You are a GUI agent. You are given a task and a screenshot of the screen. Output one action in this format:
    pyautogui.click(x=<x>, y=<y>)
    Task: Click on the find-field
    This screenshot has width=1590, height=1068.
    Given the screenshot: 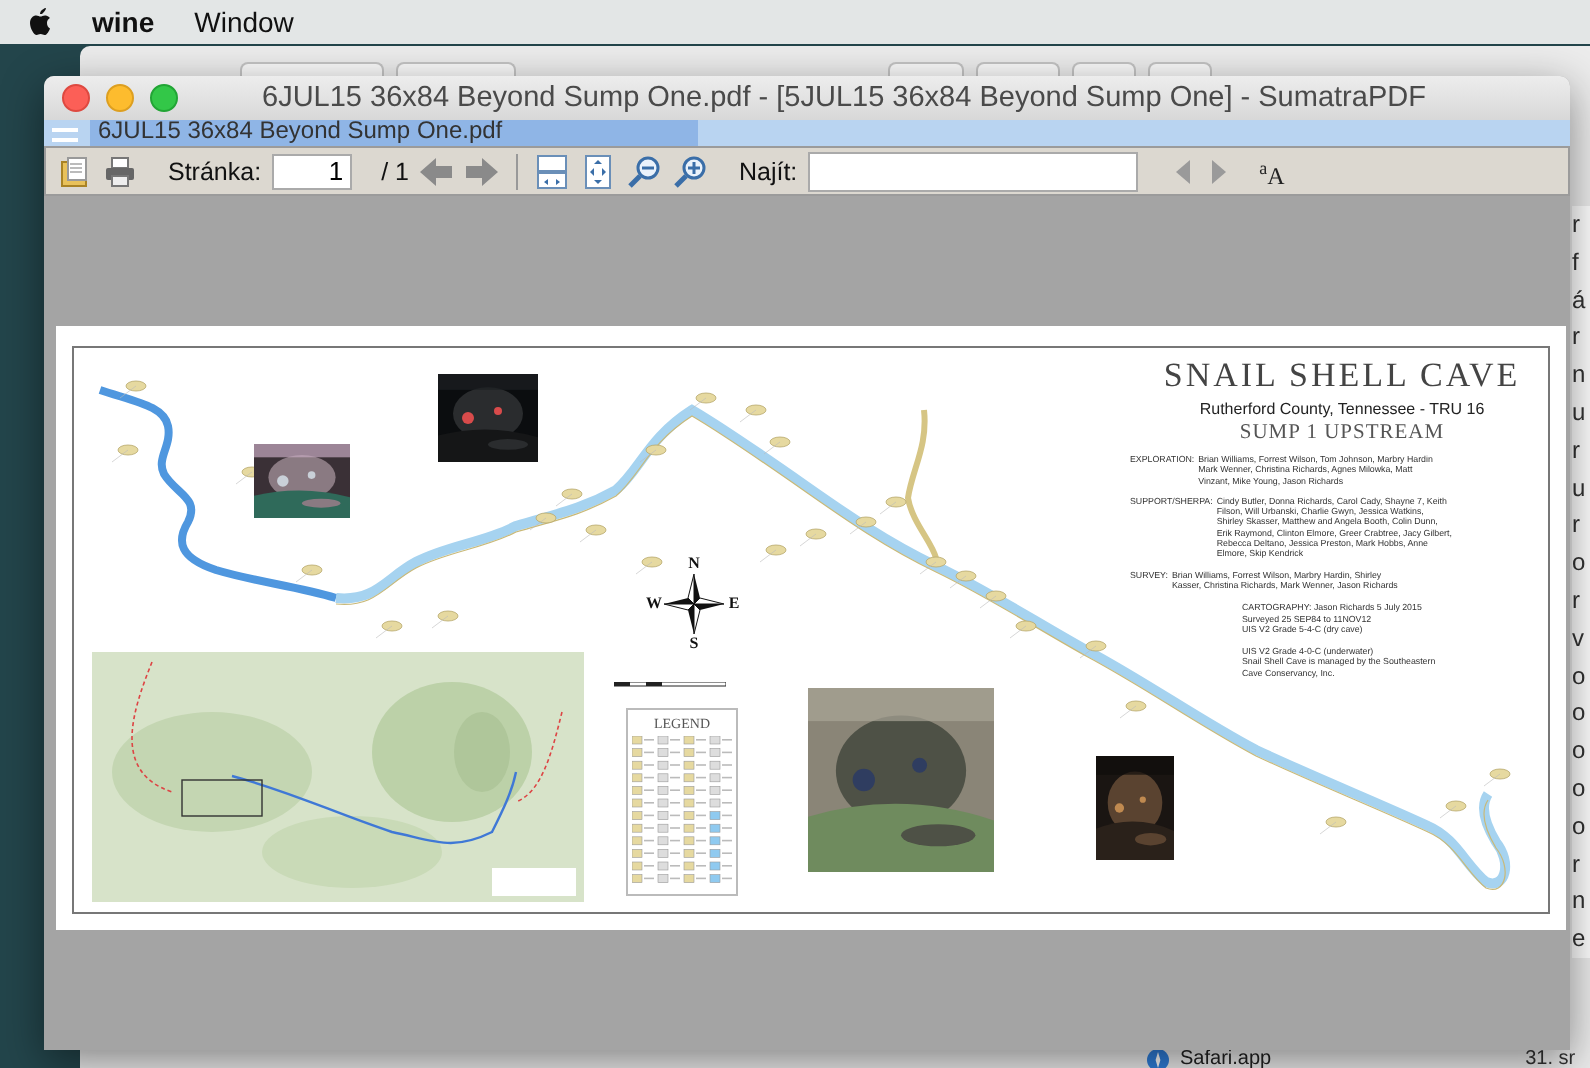 What is the action you would take?
    pyautogui.click(x=972, y=171)
    